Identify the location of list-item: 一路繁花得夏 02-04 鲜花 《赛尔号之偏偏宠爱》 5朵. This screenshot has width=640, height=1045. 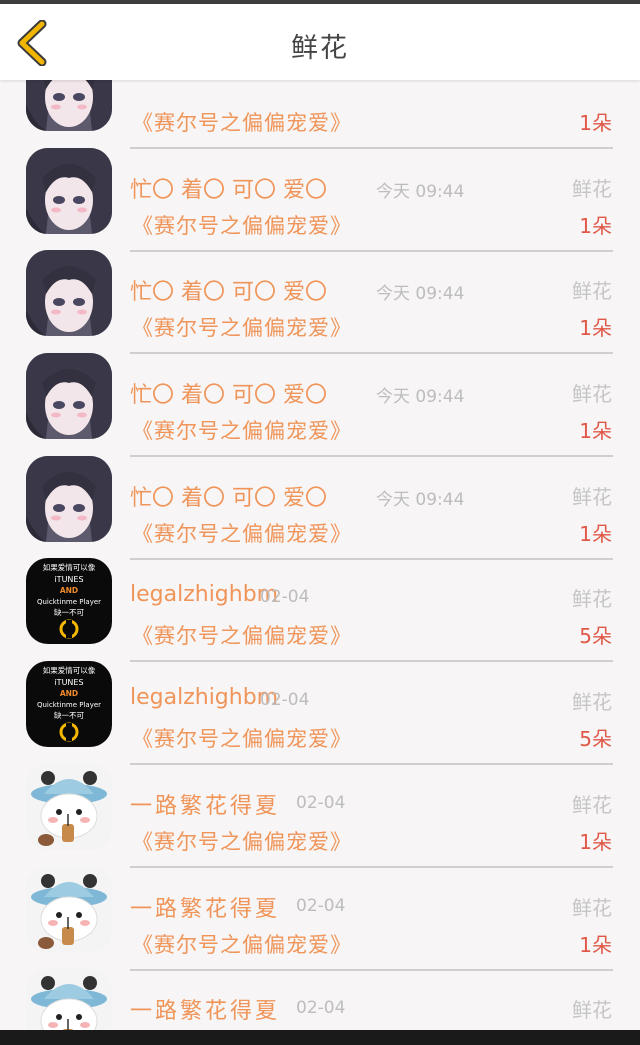
(320, 989).